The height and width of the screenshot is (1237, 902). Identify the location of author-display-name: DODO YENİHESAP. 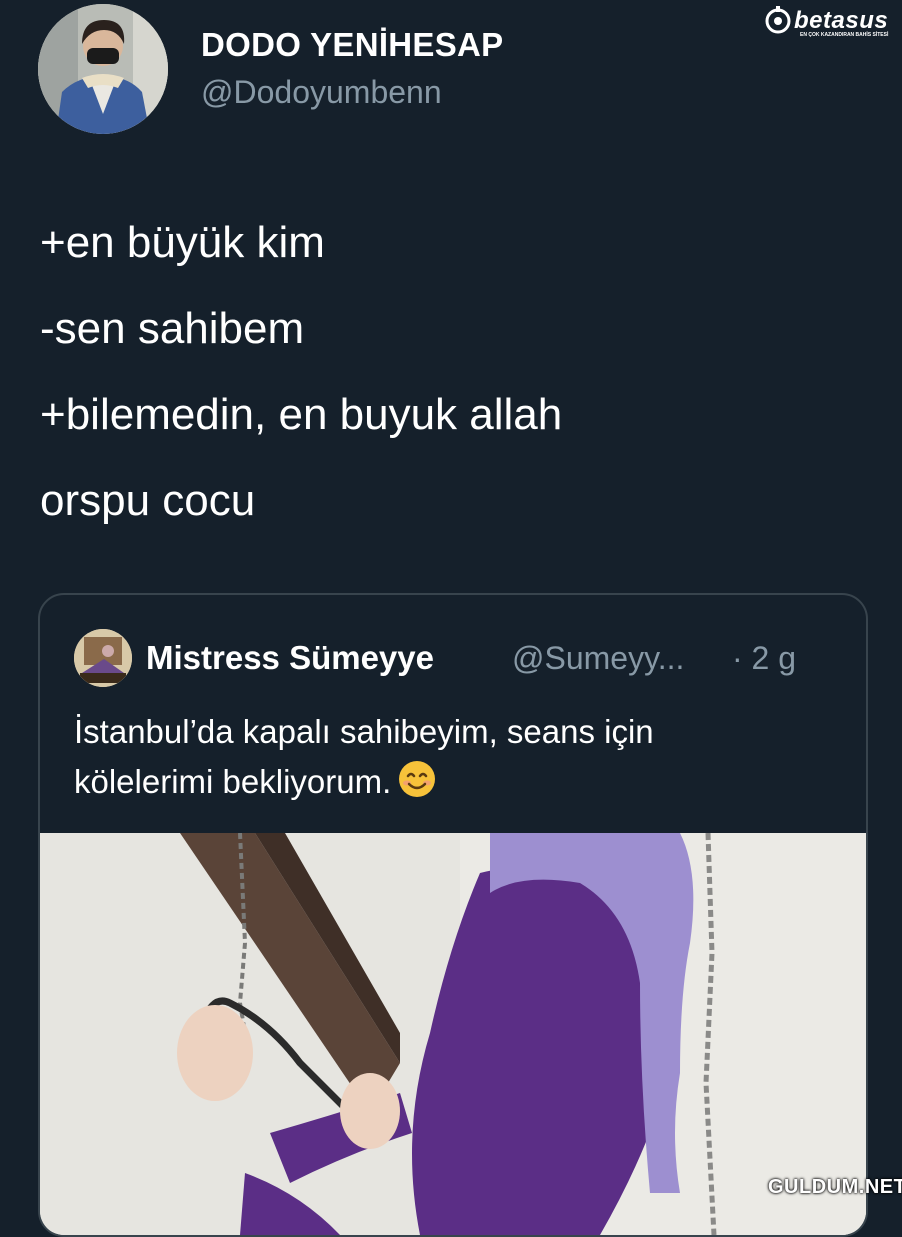
(352, 45).